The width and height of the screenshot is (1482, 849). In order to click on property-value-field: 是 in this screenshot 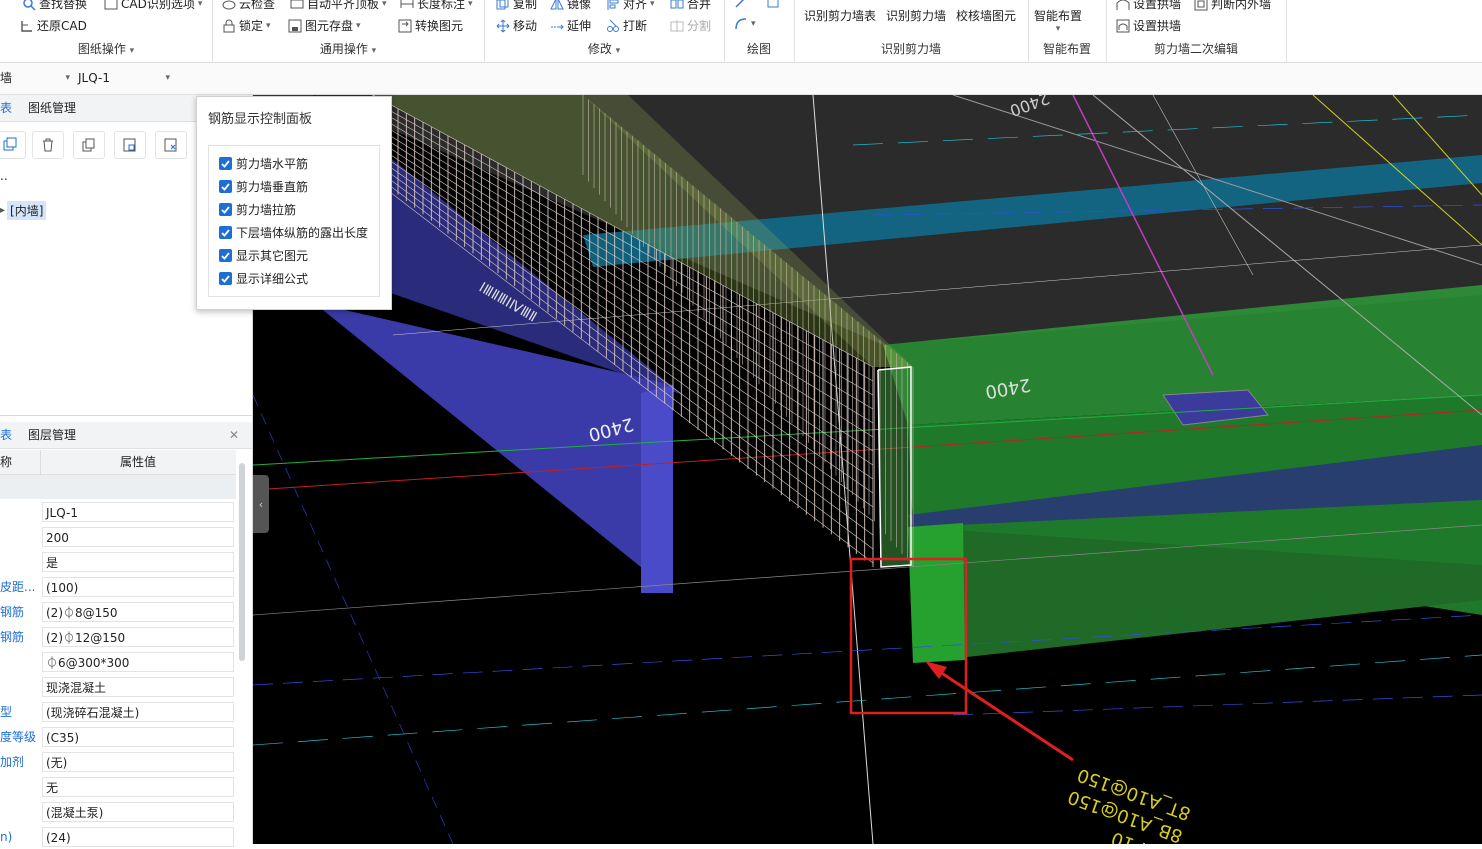, I will do `click(138, 562)`.